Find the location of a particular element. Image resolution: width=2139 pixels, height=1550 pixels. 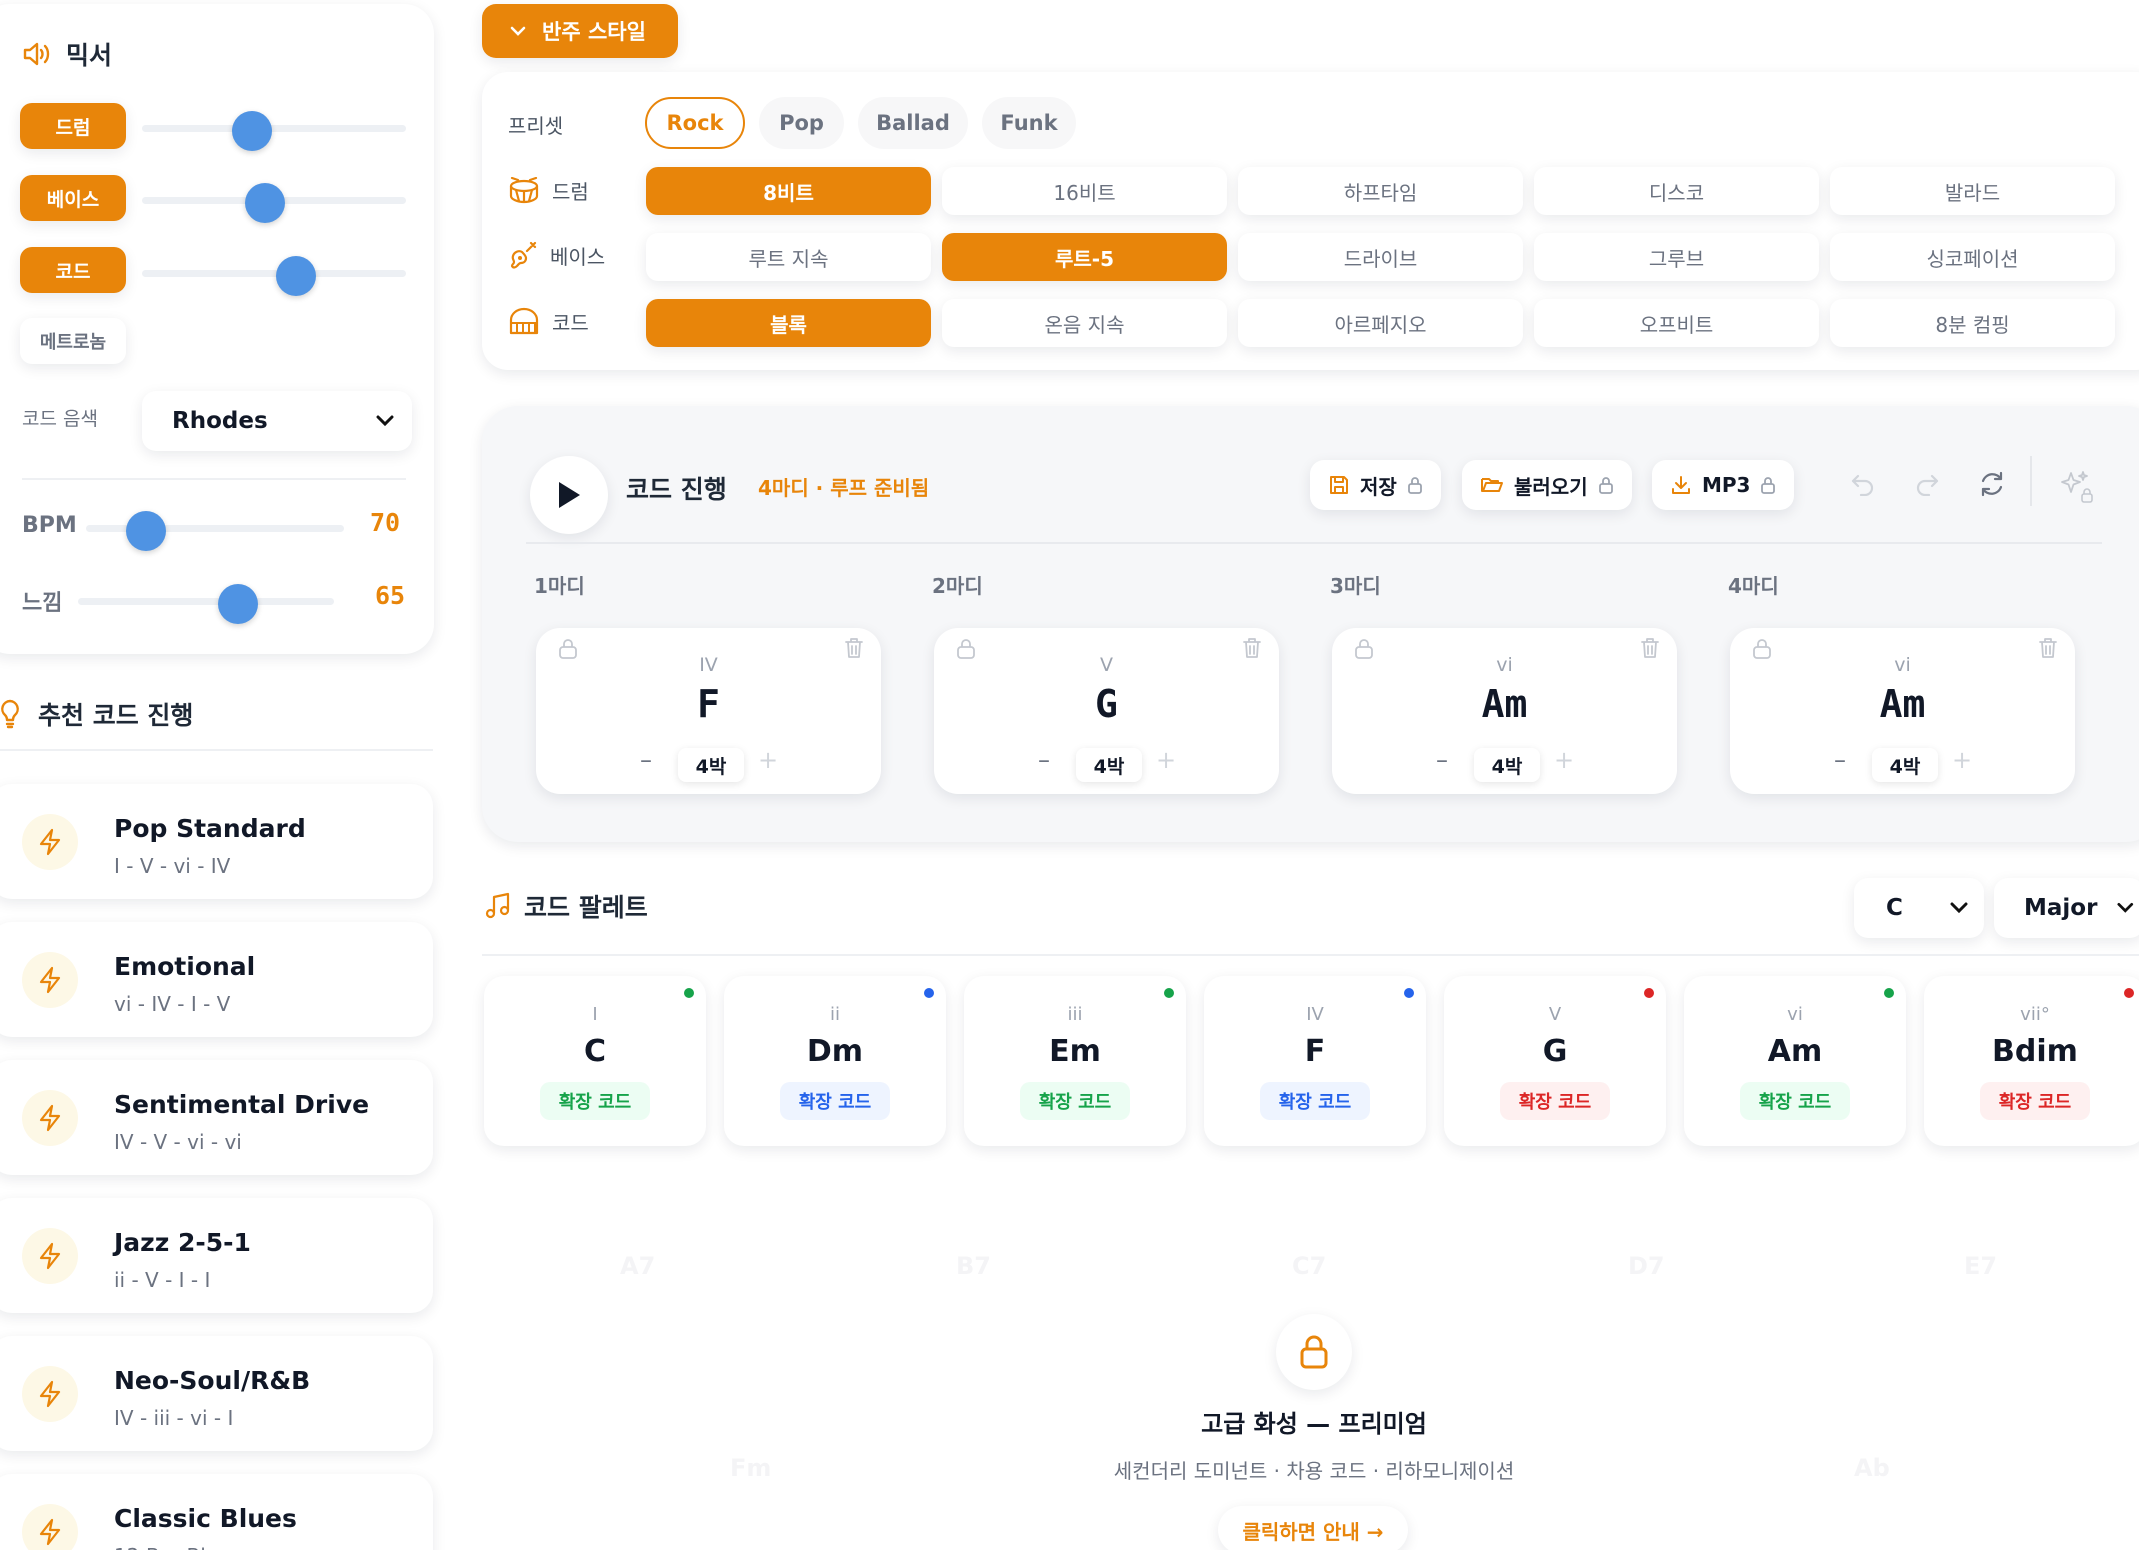

tone-select: Rhodes is located at coordinates (277, 421).